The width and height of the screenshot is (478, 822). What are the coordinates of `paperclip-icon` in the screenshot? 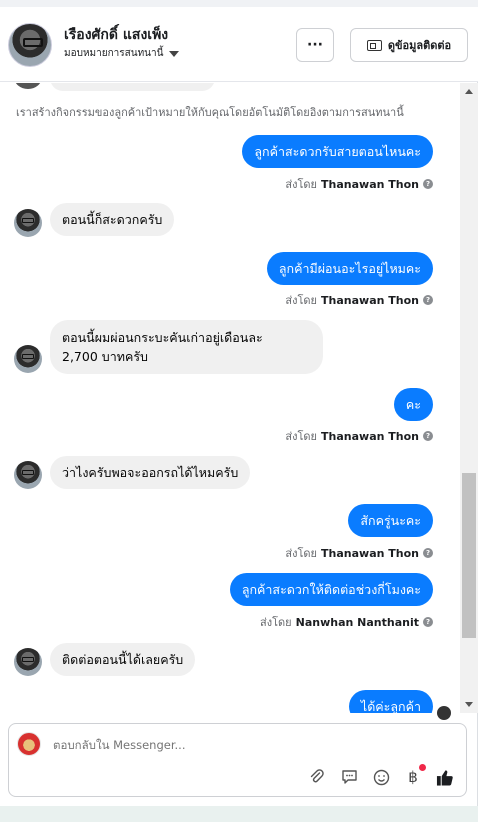 It's located at (317, 777).